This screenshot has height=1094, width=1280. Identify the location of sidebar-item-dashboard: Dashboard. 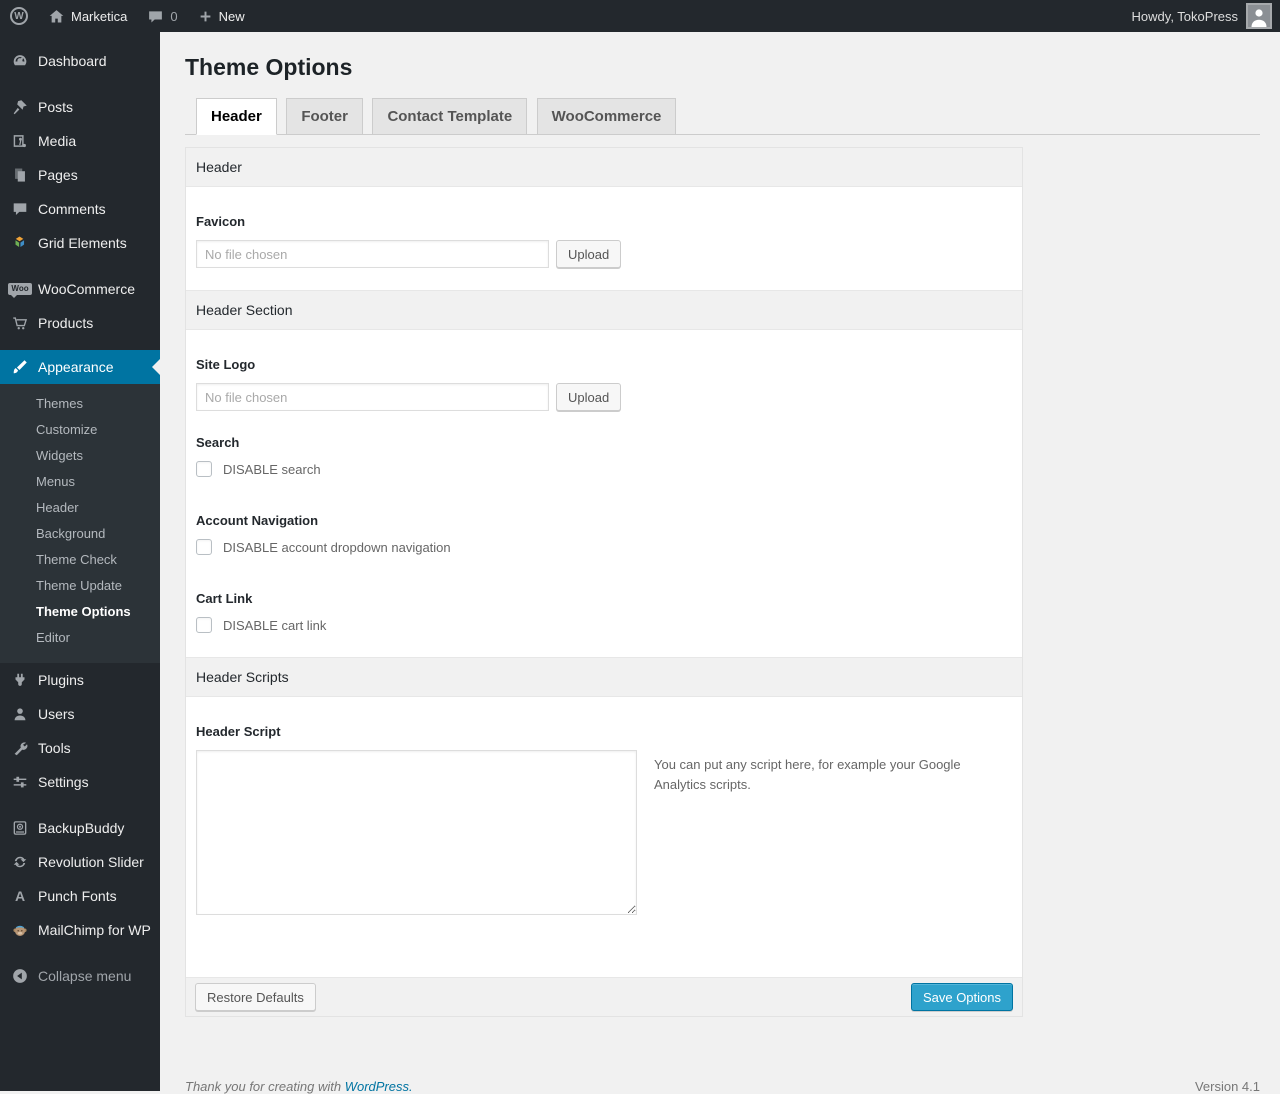
(80, 61).